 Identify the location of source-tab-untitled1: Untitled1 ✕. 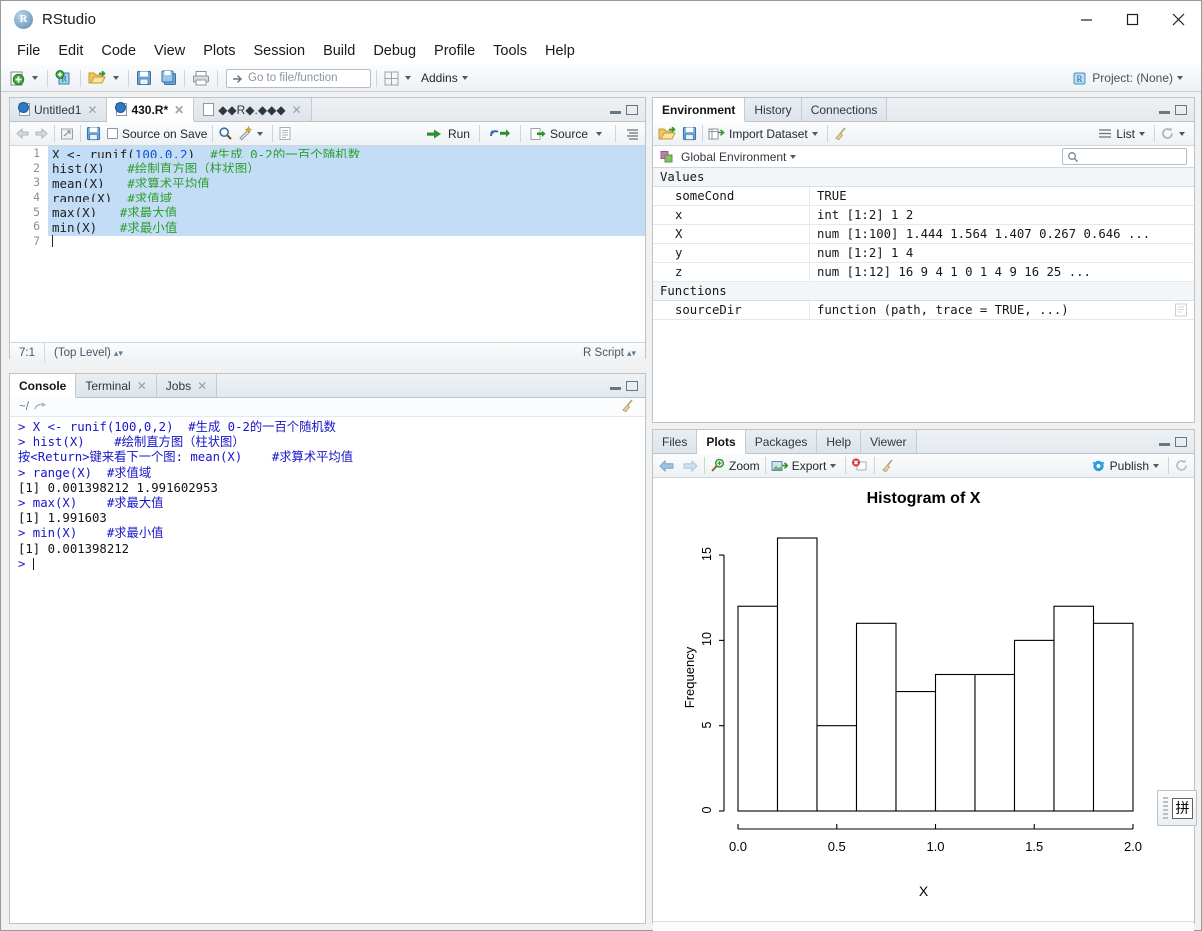
(59, 109).